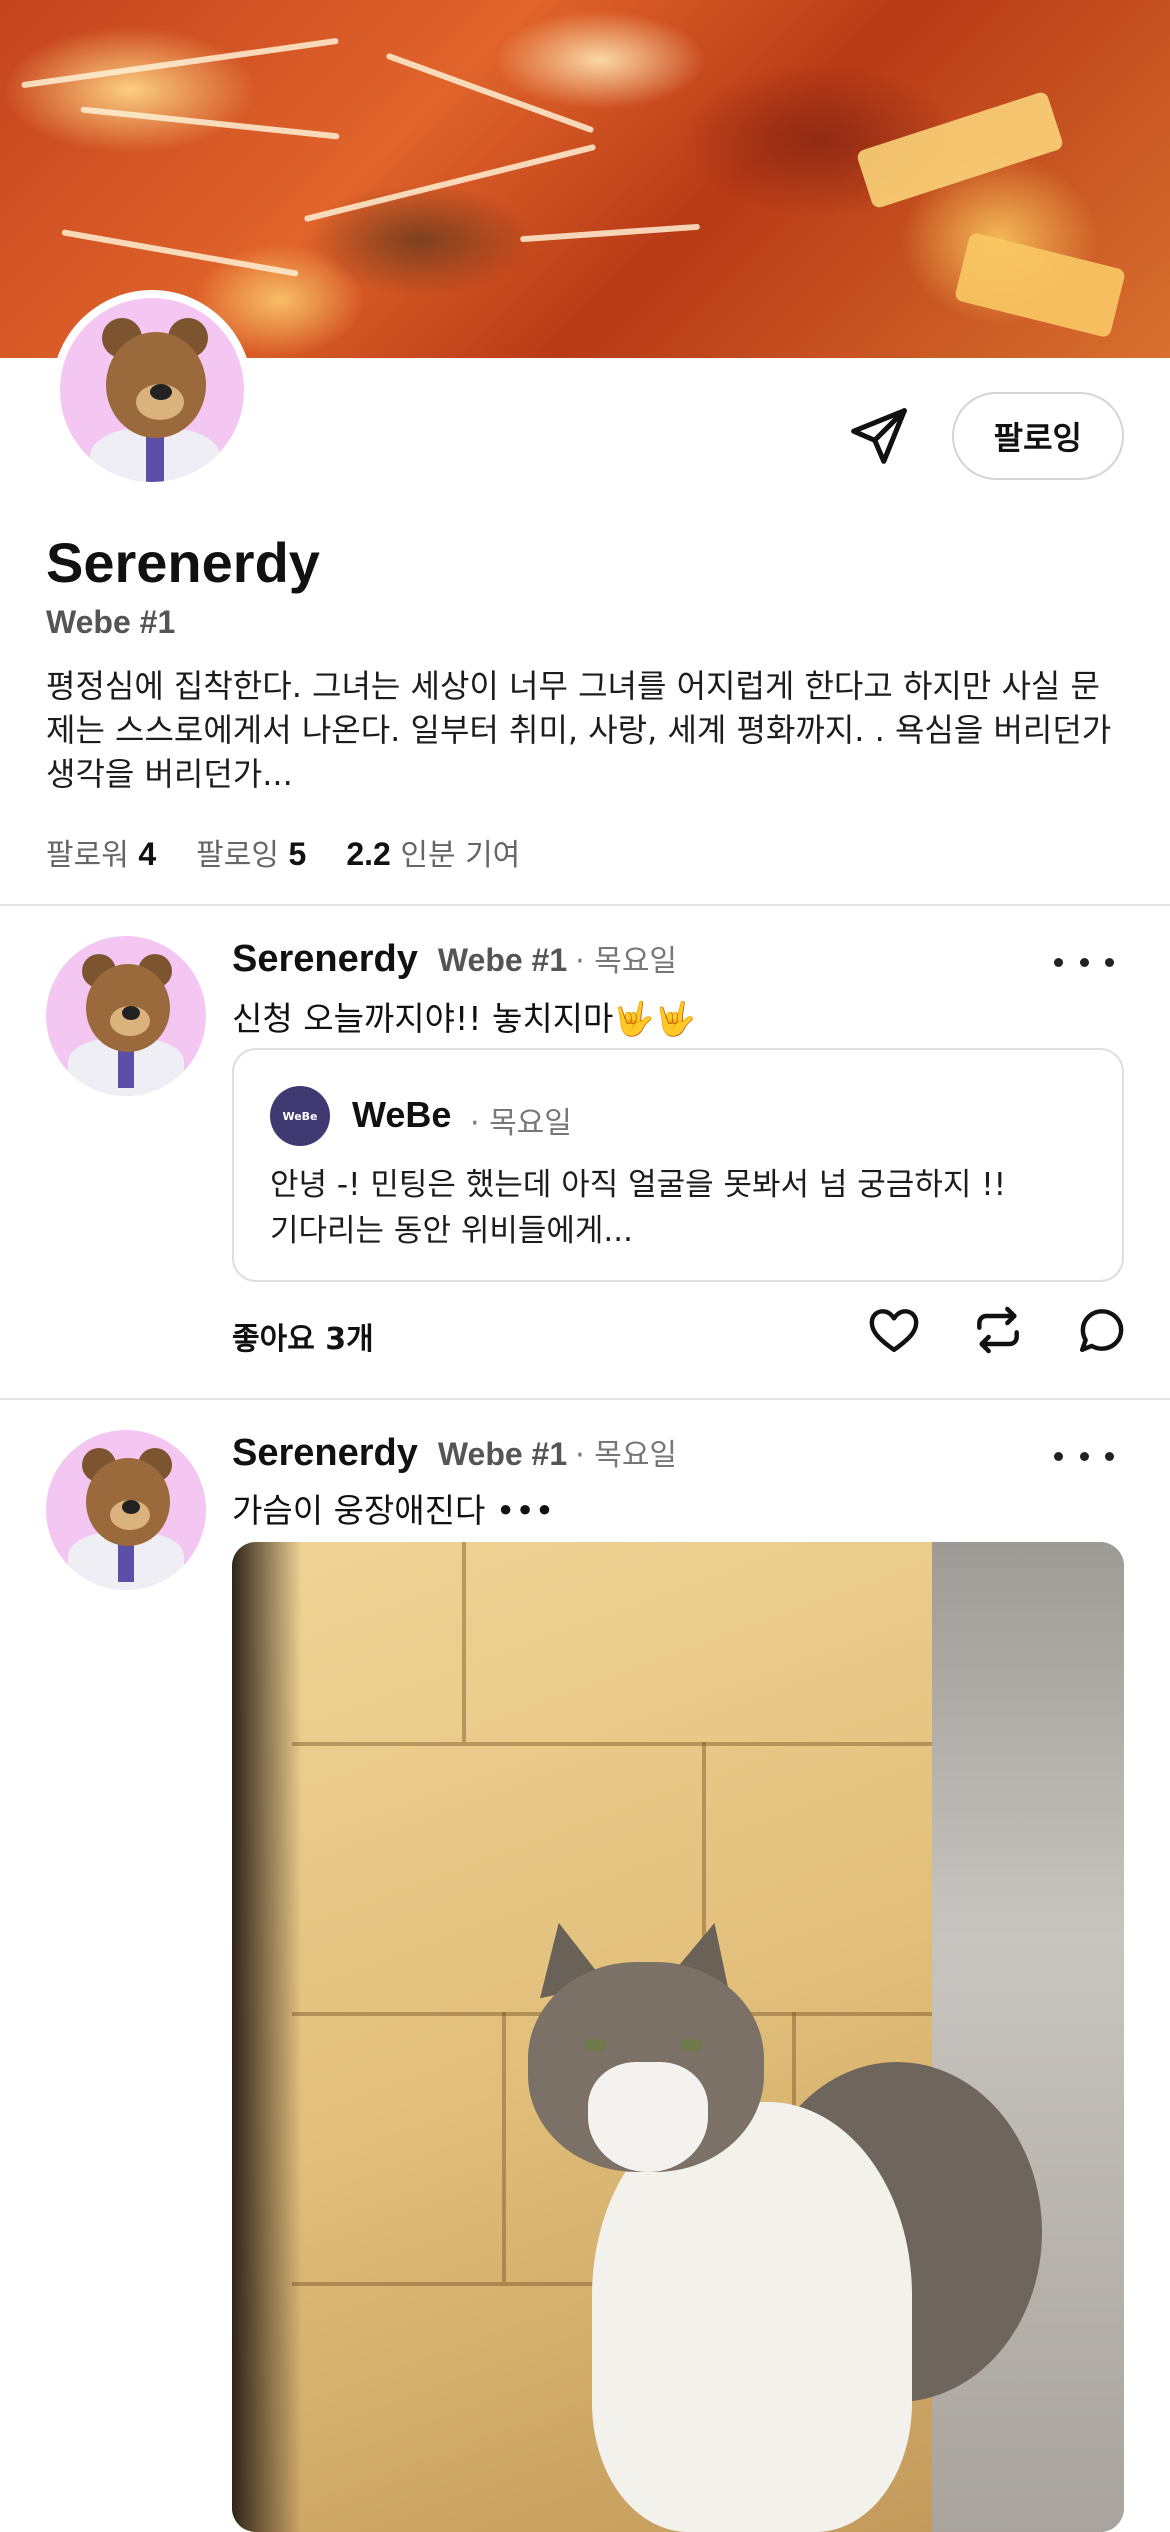 This screenshot has width=1170, height=2532. Describe the element at coordinates (300, 1116) in the screenshot. I see `quote-avatar: WeBe` at that location.